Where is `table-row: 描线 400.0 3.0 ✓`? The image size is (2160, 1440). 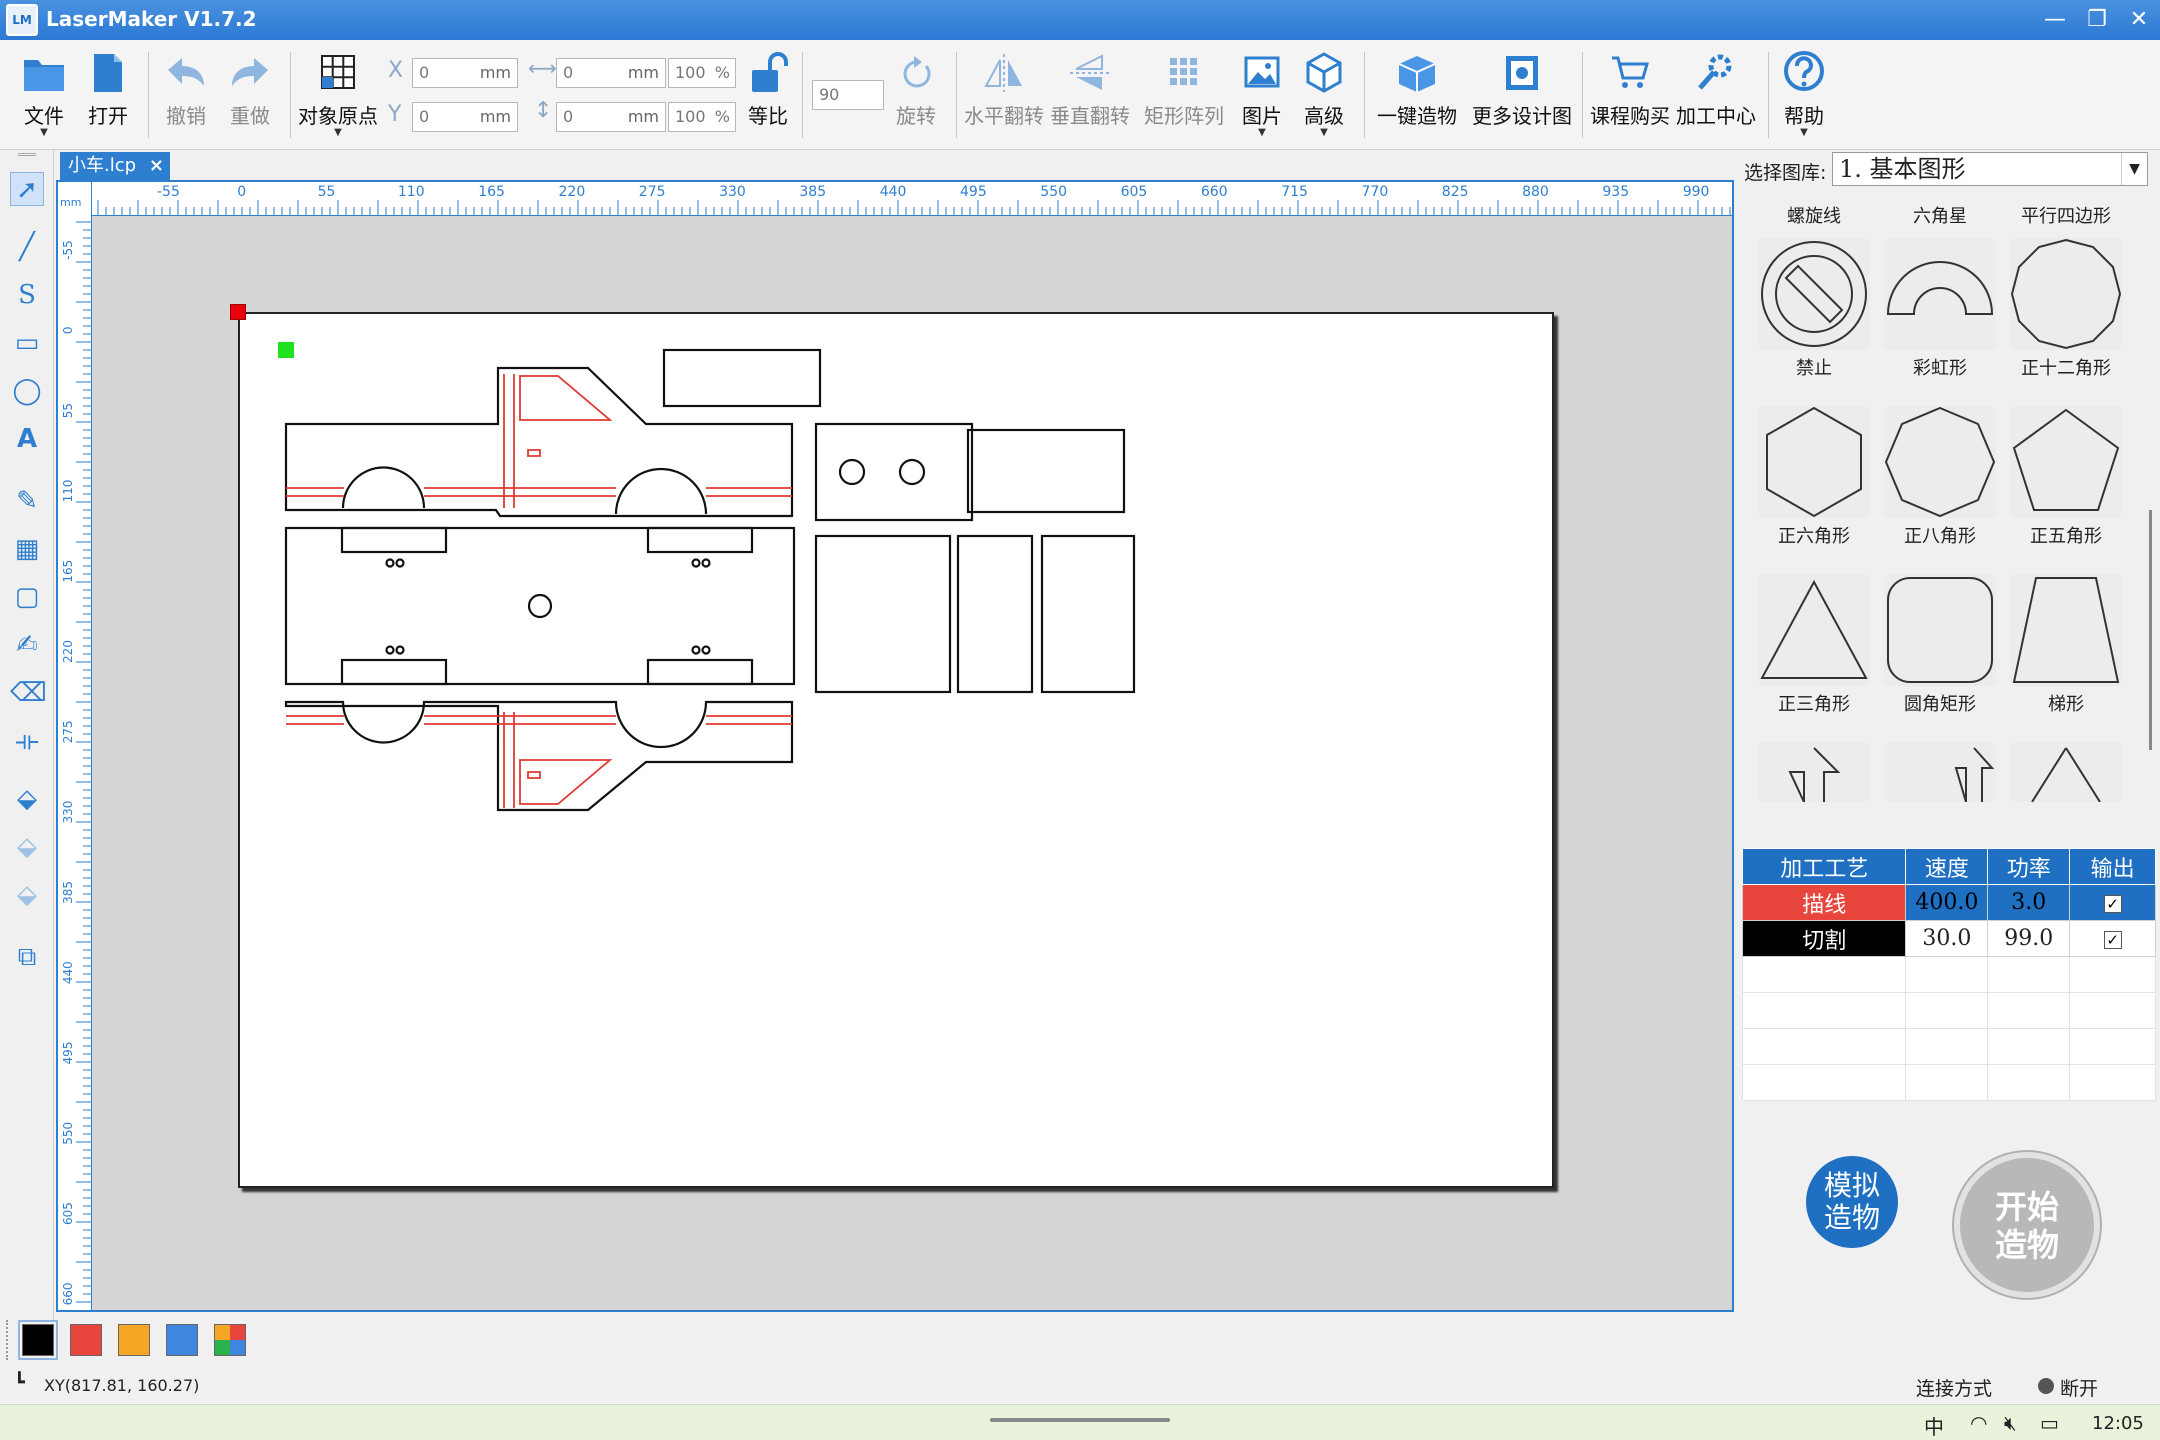
table-row: 描线 400.0 3.0 ✓ is located at coordinates (1948, 902).